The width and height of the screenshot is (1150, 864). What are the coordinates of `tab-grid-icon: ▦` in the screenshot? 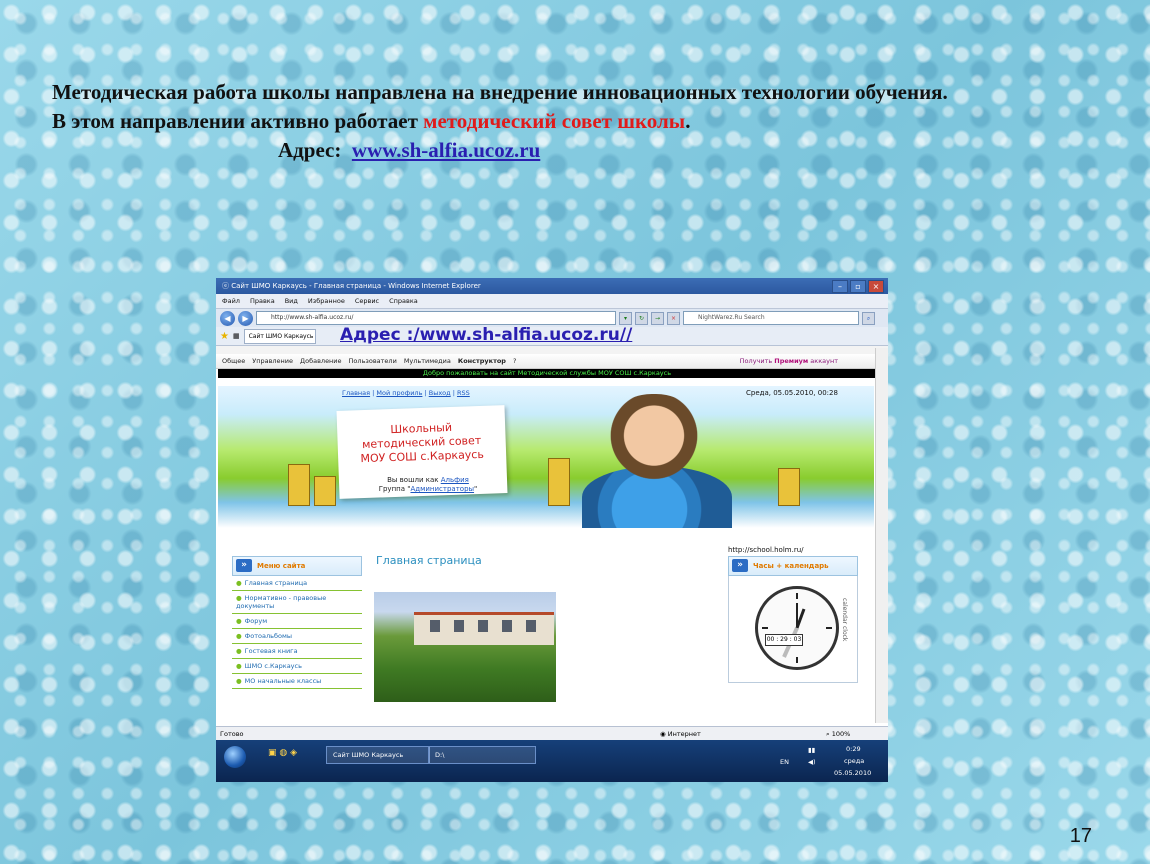 It's located at (236, 336).